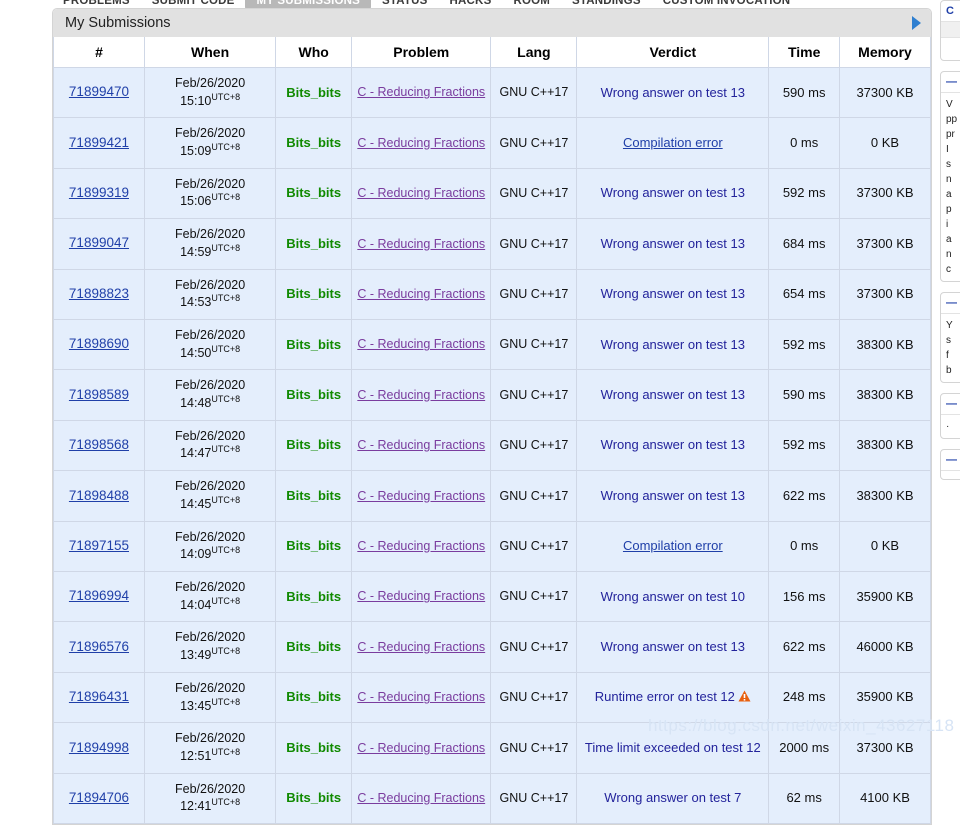  I want to click on runtime-cell: 0 ms, so click(804, 143).